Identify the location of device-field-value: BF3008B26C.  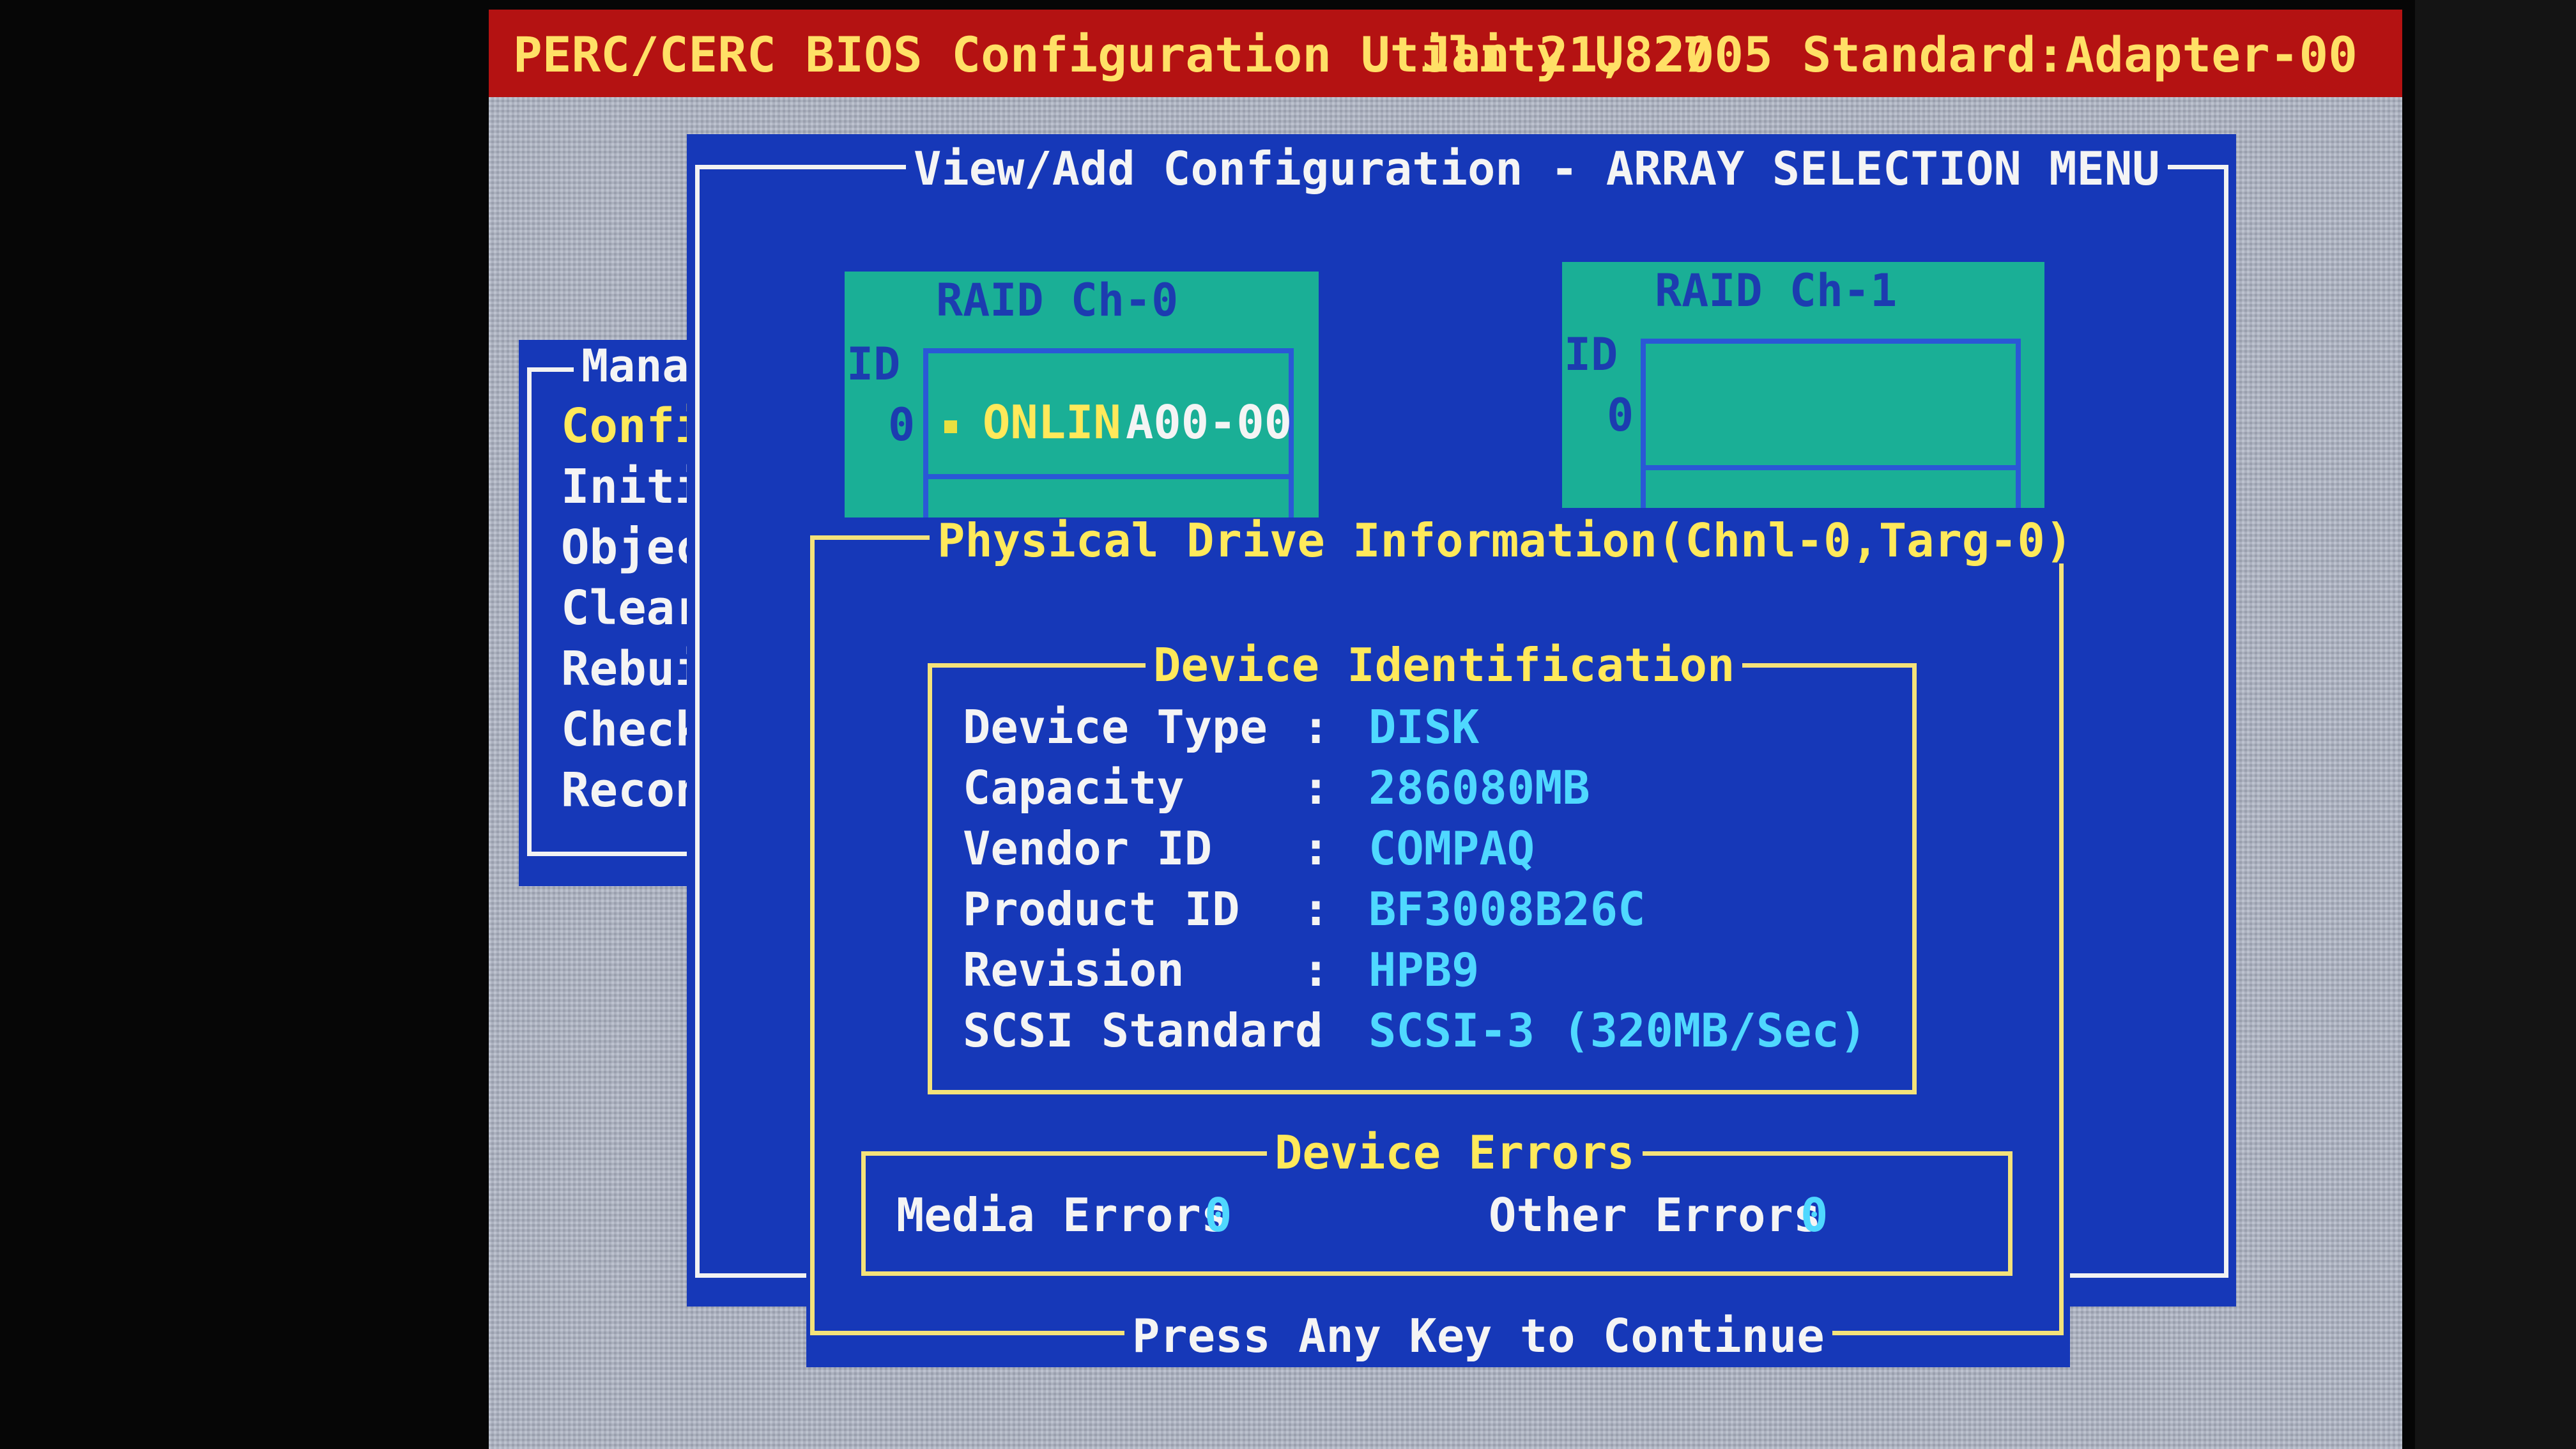
(1507, 909).